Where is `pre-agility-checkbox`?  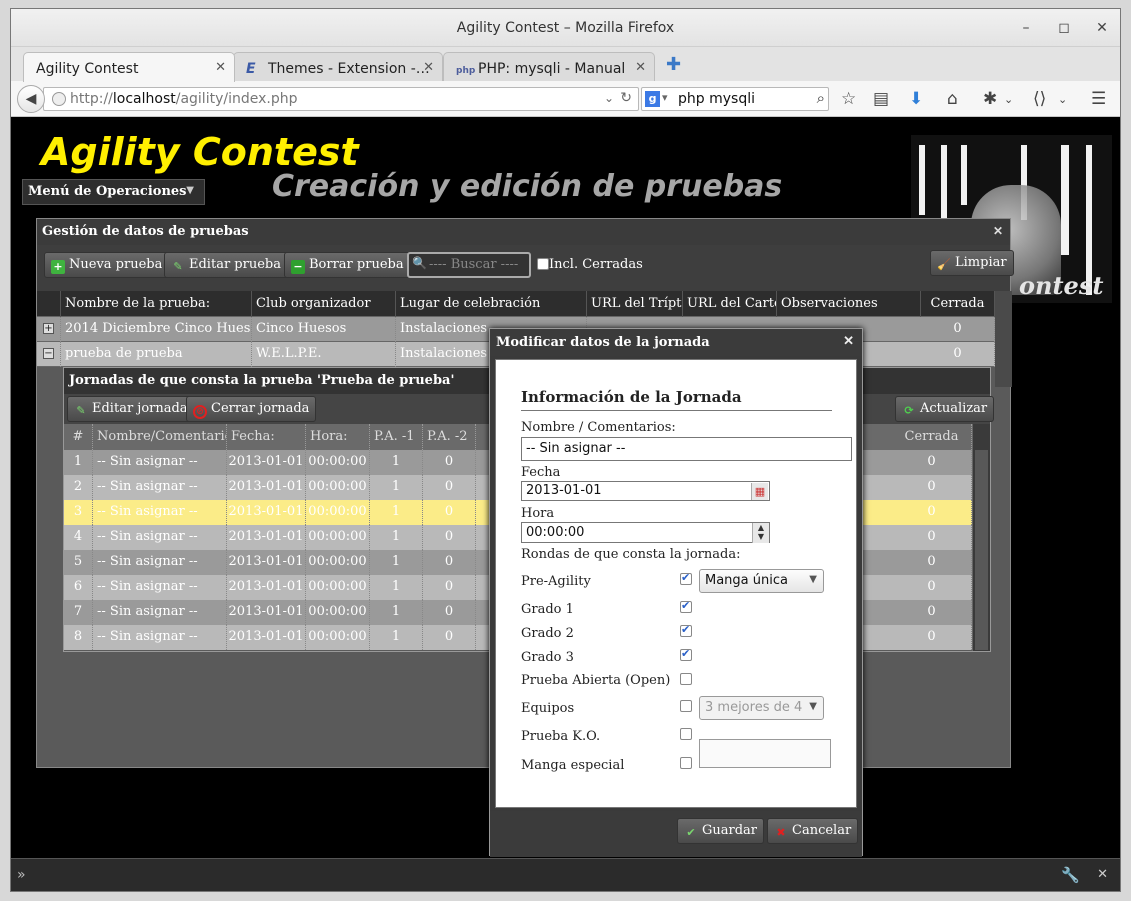
pre-agility-checkbox is located at coordinates (686, 578).